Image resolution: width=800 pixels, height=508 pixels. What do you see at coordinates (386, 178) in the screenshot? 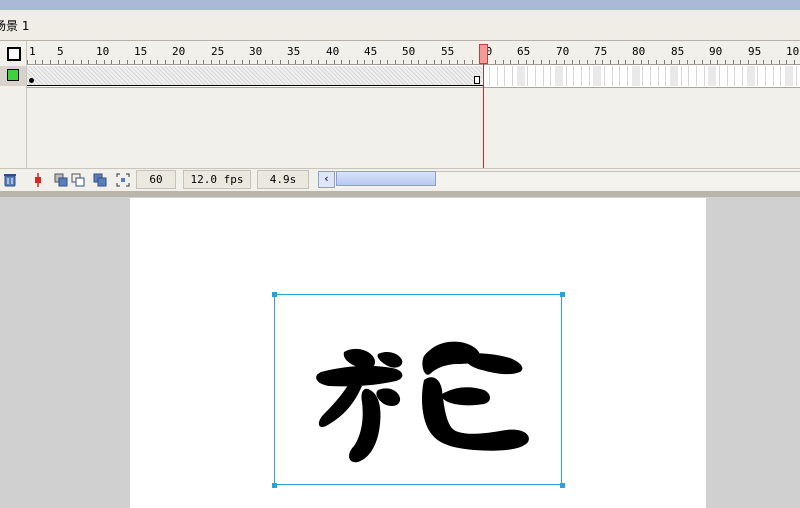
I see `scrollbar-thumb` at bounding box center [386, 178].